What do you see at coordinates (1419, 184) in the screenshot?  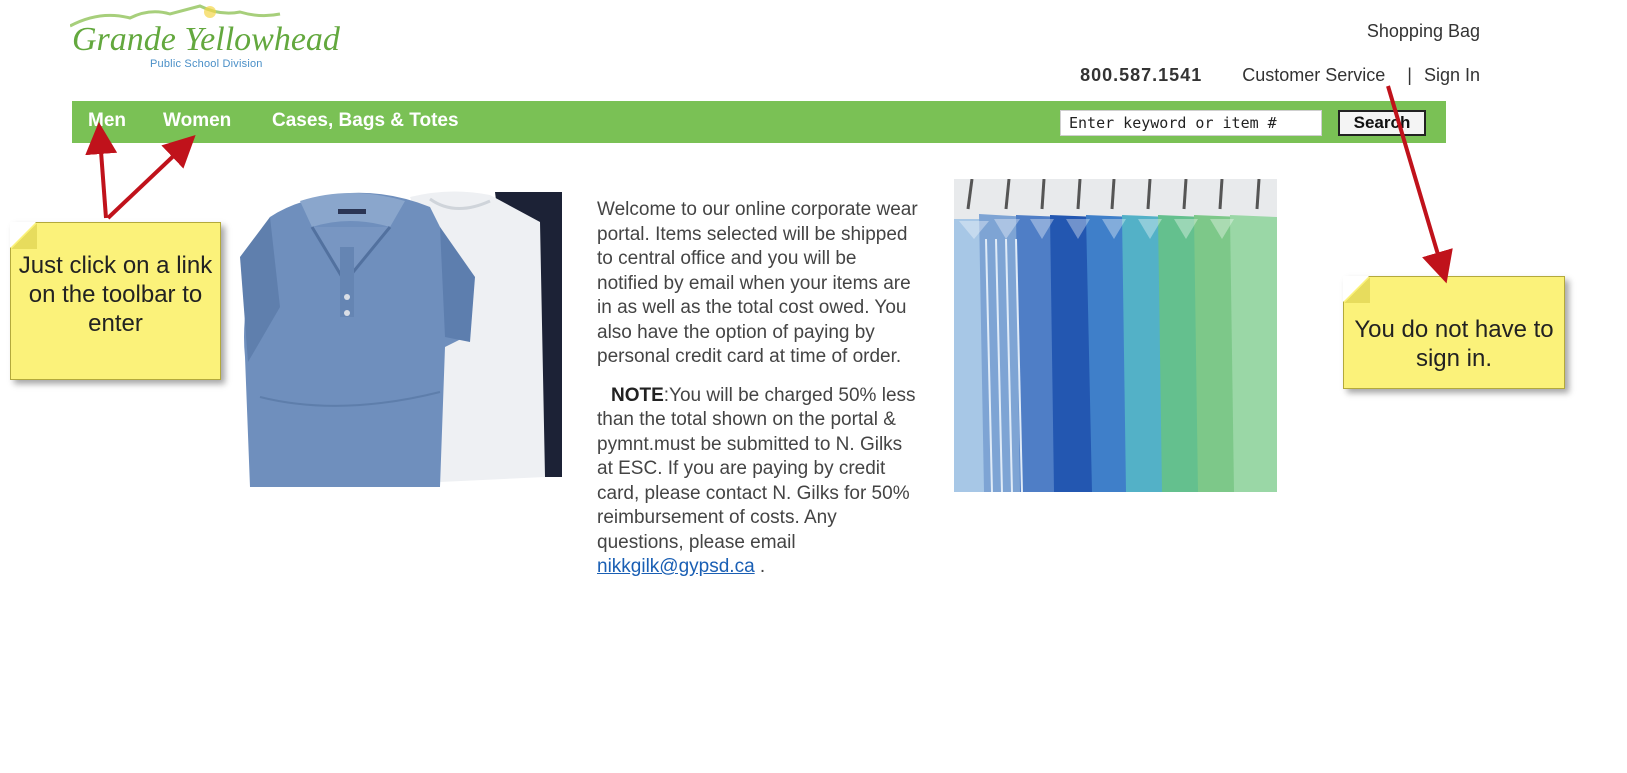 I see `arrow-to-sign-in` at bounding box center [1419, 184].